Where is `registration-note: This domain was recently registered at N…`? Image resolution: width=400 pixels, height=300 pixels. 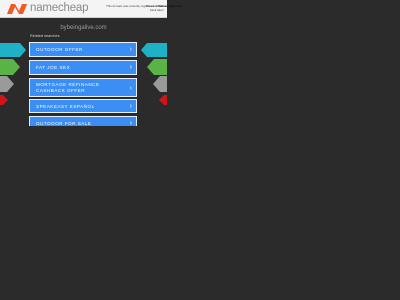 registration-note: This domain was recently registered at N… is located at coordinates (144, 8).